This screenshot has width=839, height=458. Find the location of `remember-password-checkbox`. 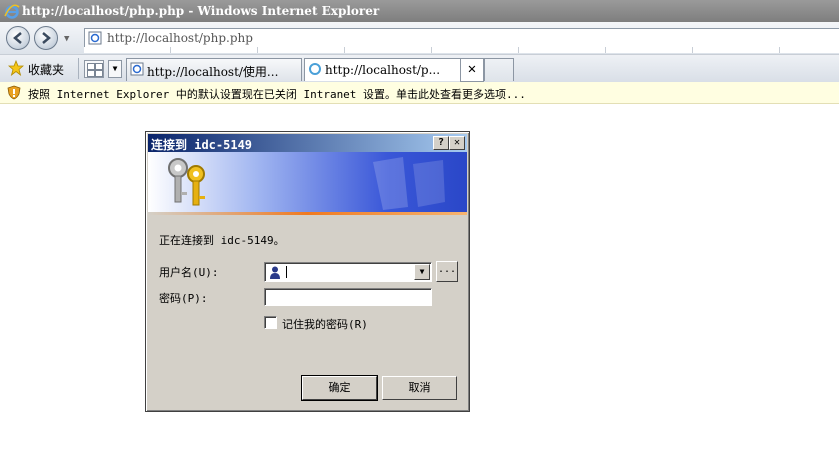

remember-password-checkbox is located at coordinates (270, 322).